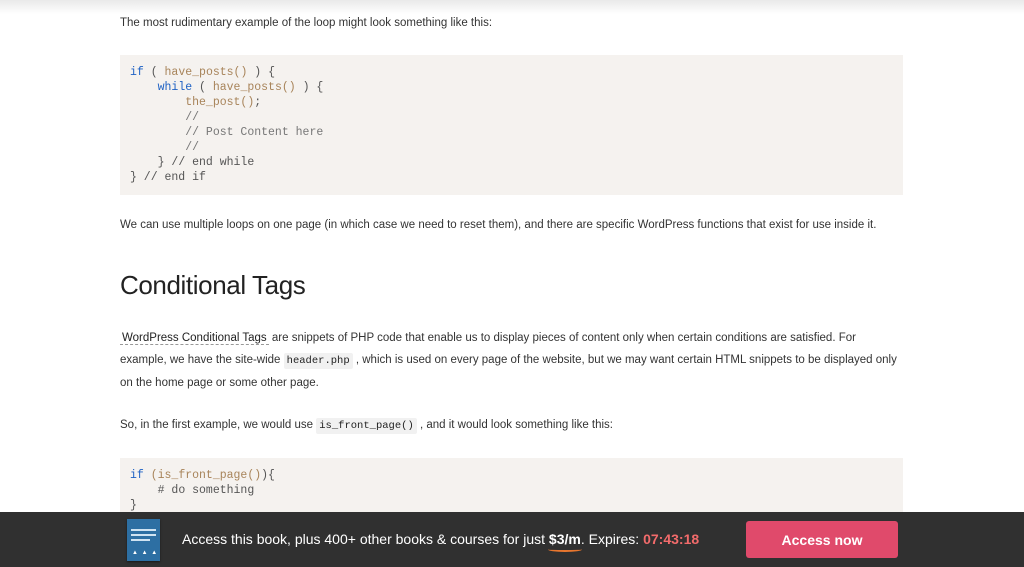  What do you see at coordinates (612, 539) in the screenshot?
I see `banner-expires-label: . Expires:` at bounding box center [612, 539].